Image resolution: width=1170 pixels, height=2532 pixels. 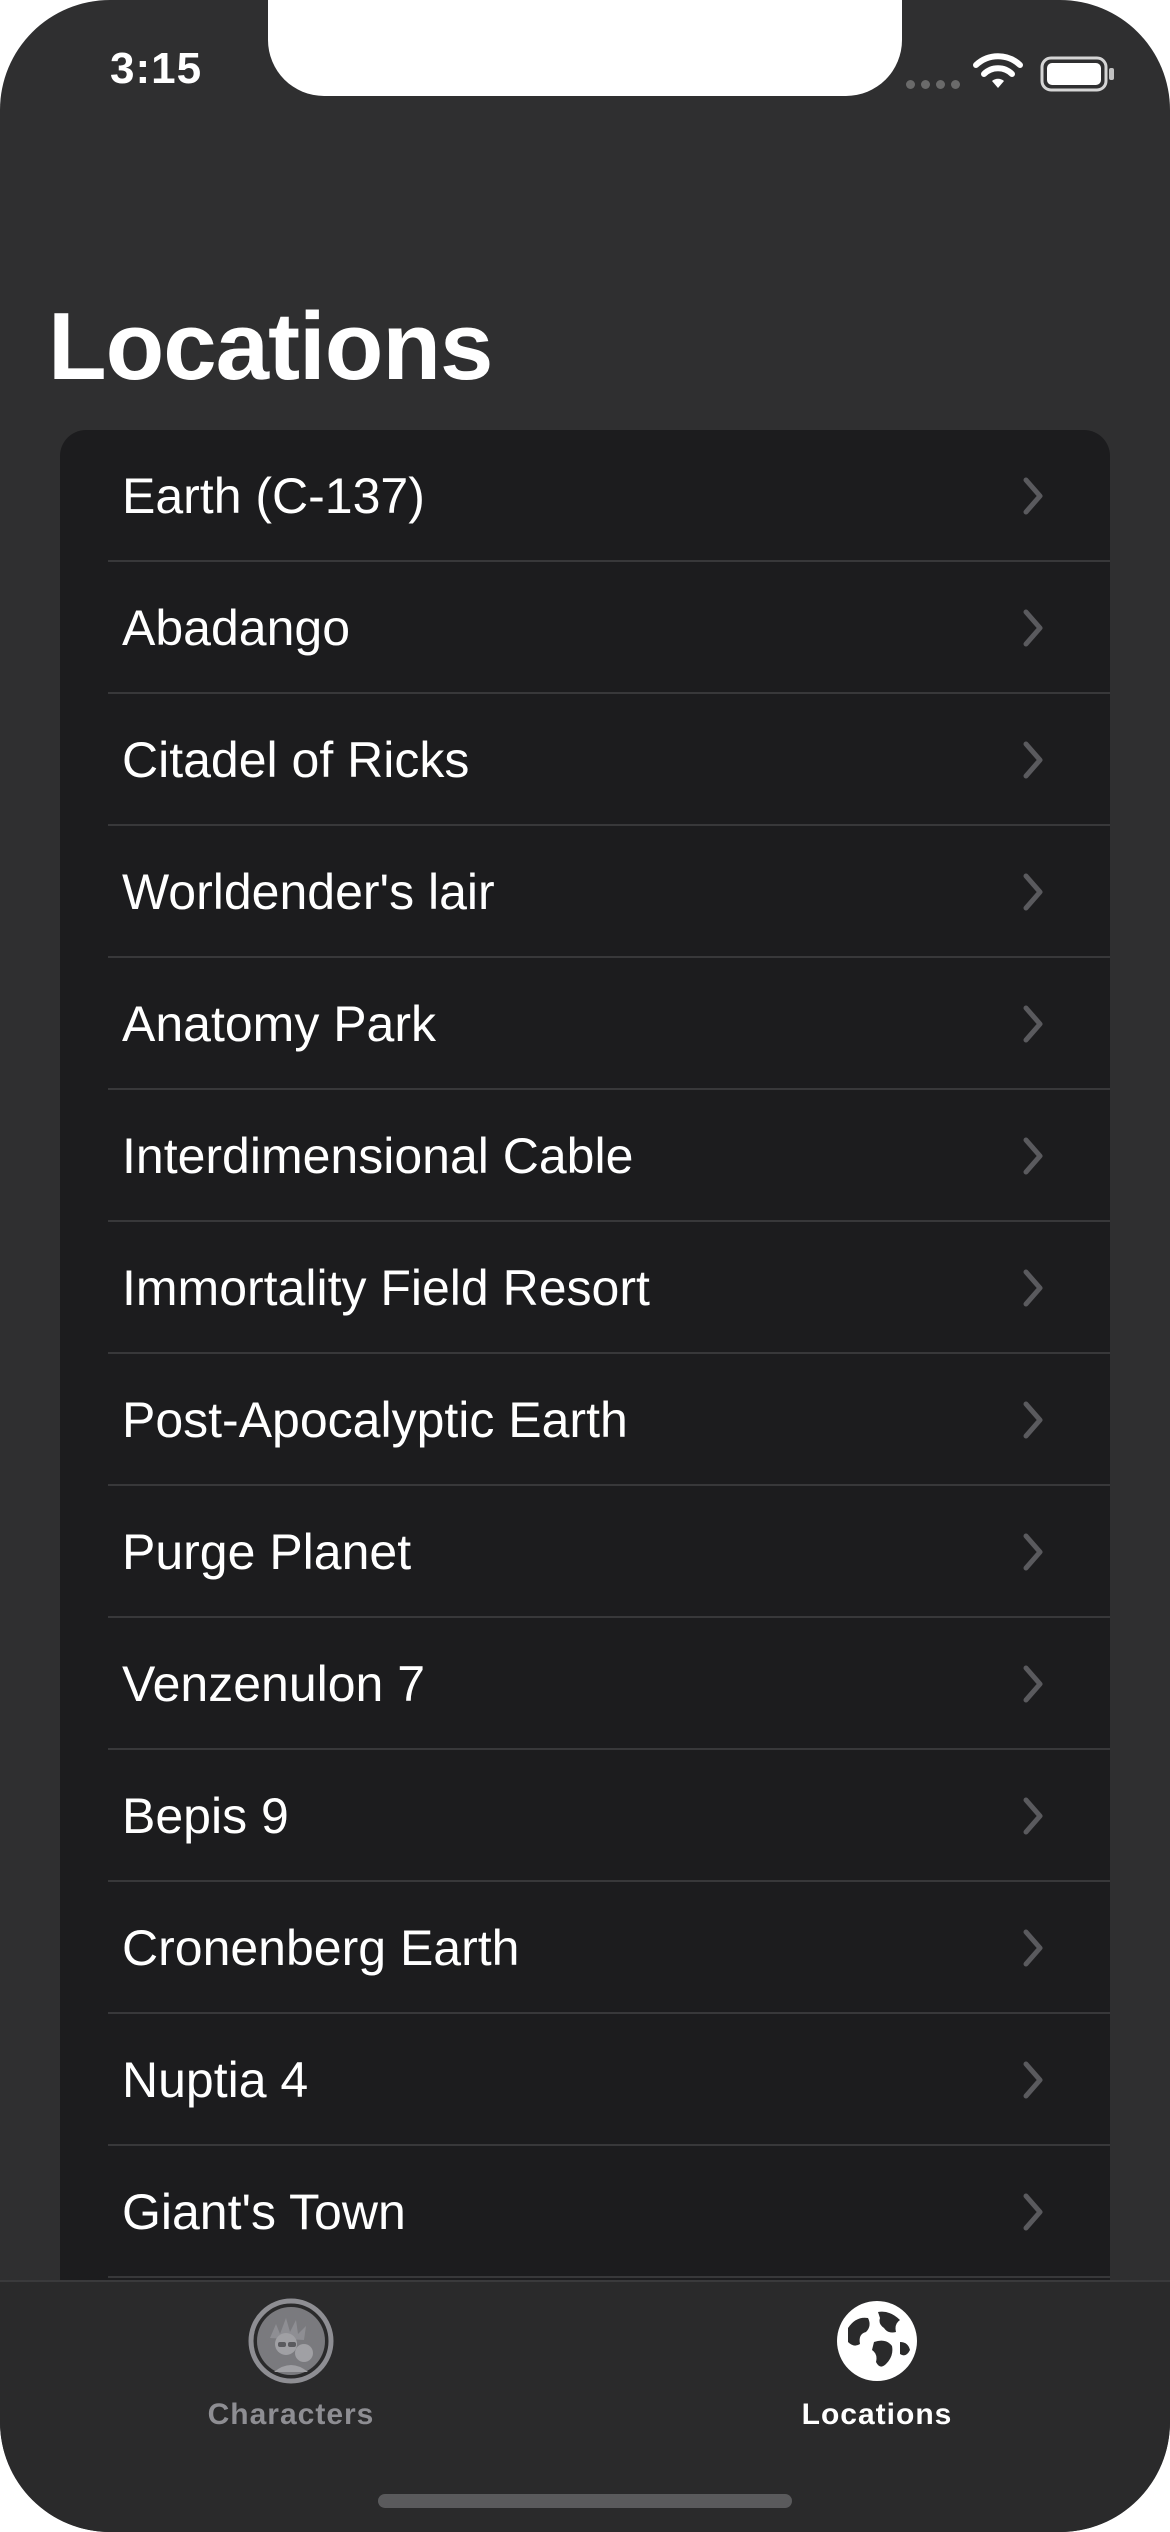 I want to click on signal-icon, so click(x=933, y=84).